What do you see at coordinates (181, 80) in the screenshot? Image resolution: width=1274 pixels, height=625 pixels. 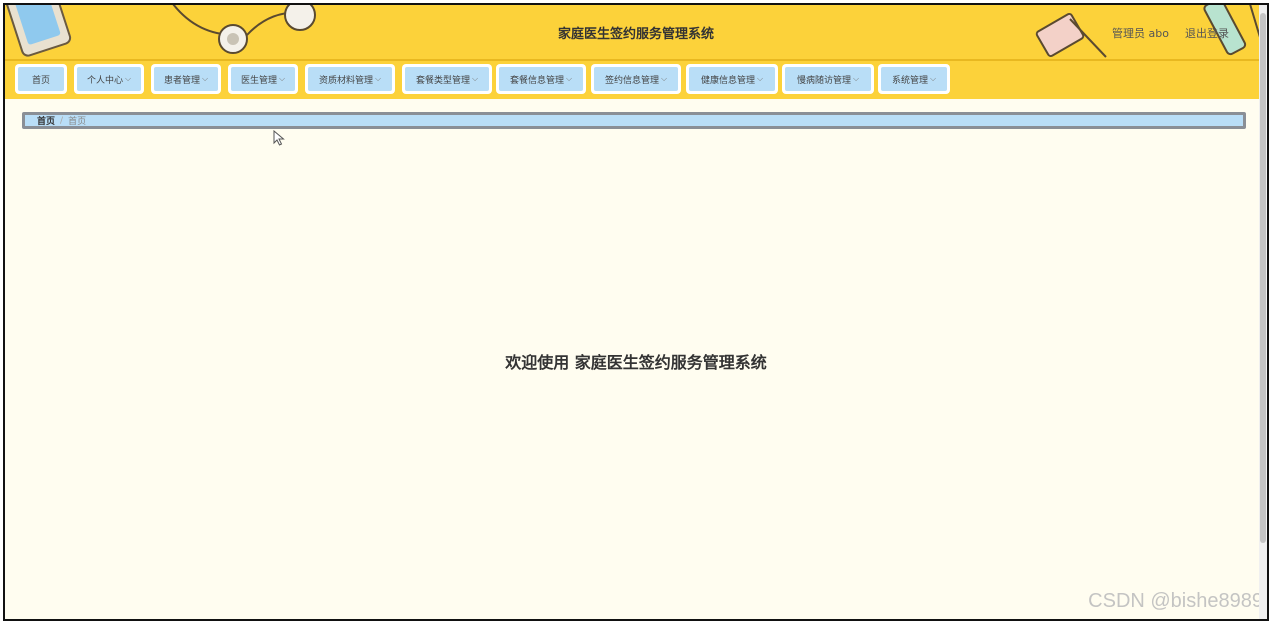 I see `nav-item-label: 患者管理` at bounding box center [181, 80].